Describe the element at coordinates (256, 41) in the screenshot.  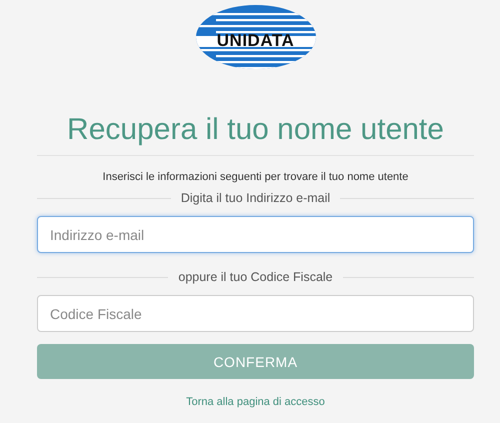
I see `logo-text: UNIDATA` at that location.